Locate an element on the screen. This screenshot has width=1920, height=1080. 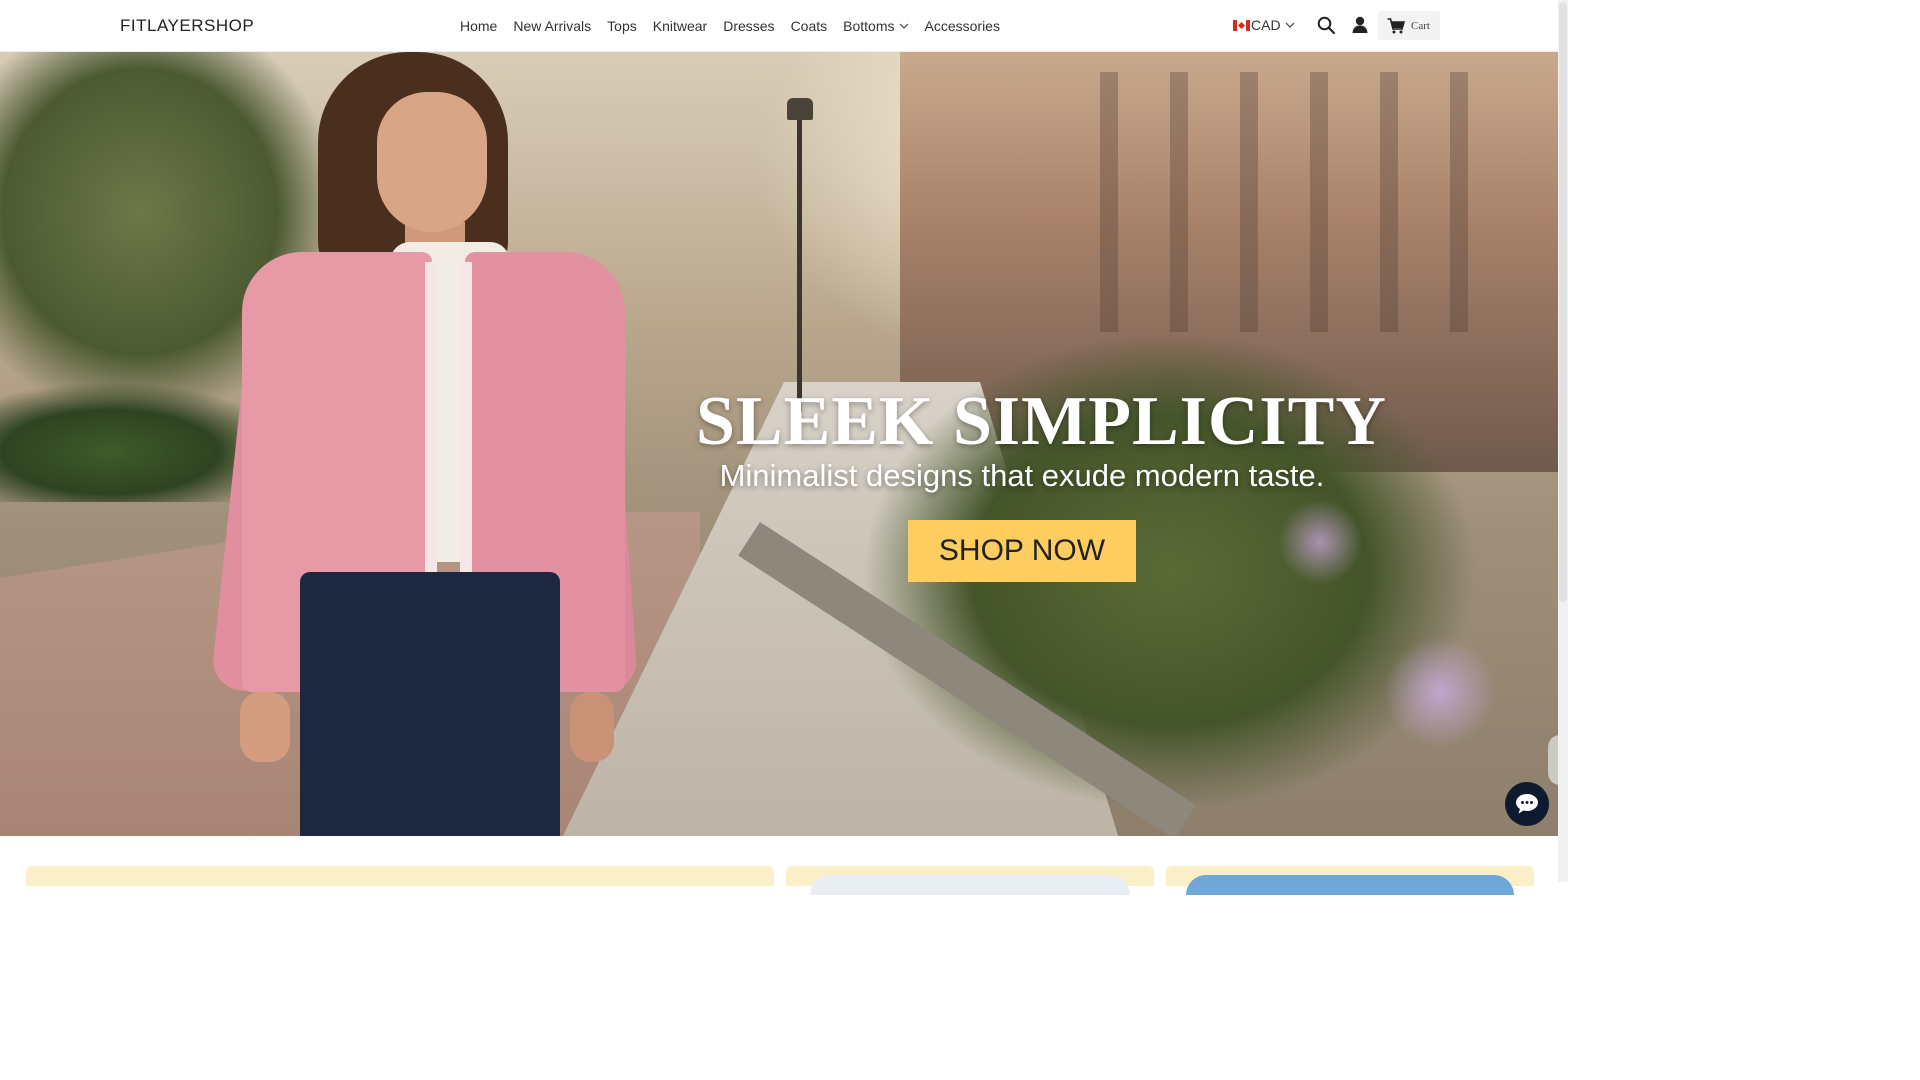
cart-label: Cart is located at coordinates (1420, 25).